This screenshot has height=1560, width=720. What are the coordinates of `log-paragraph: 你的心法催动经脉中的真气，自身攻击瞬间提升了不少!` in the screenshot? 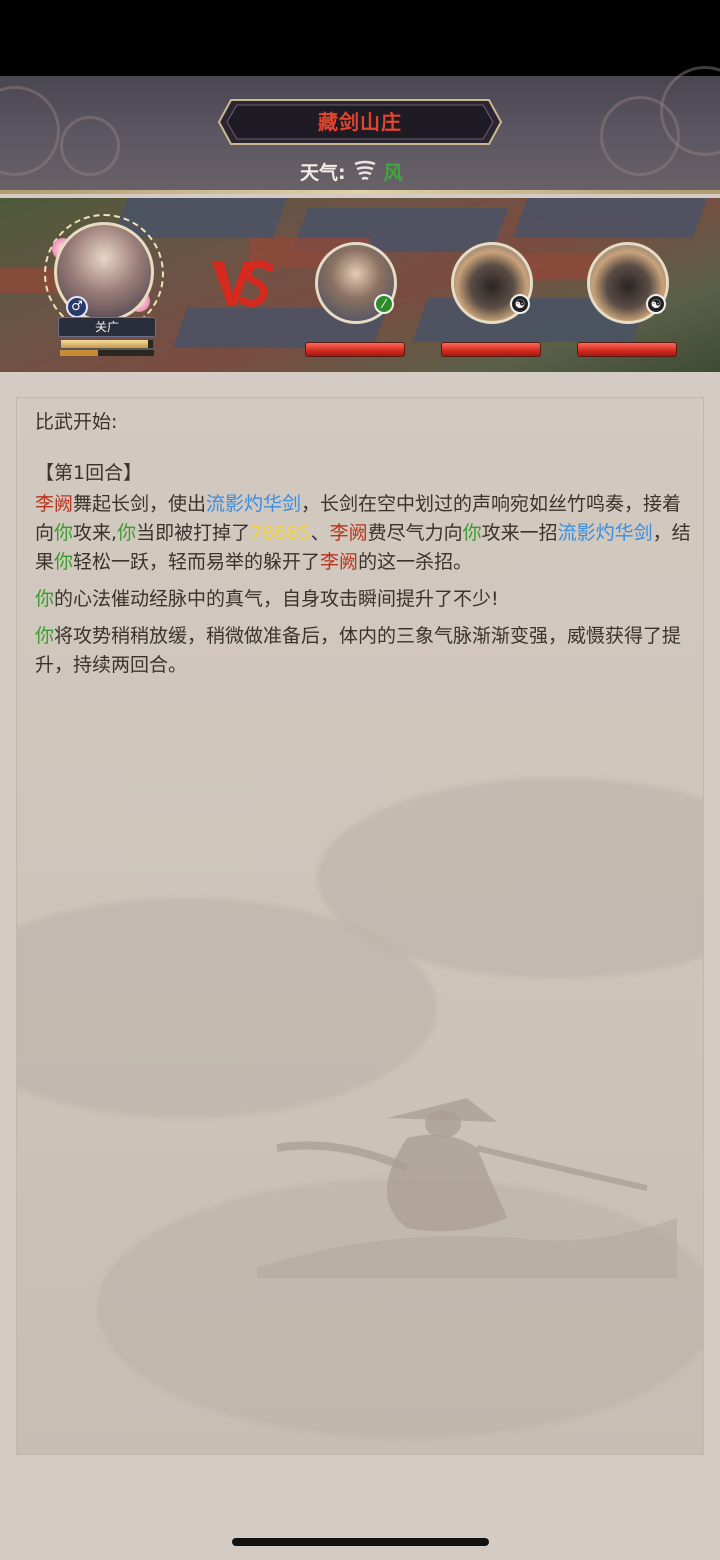 It's located at (267, 599).